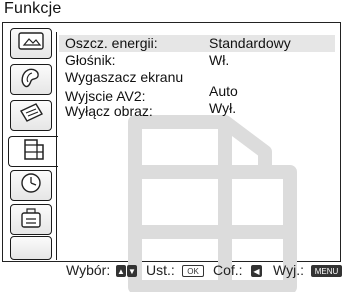 The width and height of the screenshot is (345, 292). Describe the element at coordinates (90, 60) in the screenshot. I see `menu-row-label: Głośnik:` at that location.